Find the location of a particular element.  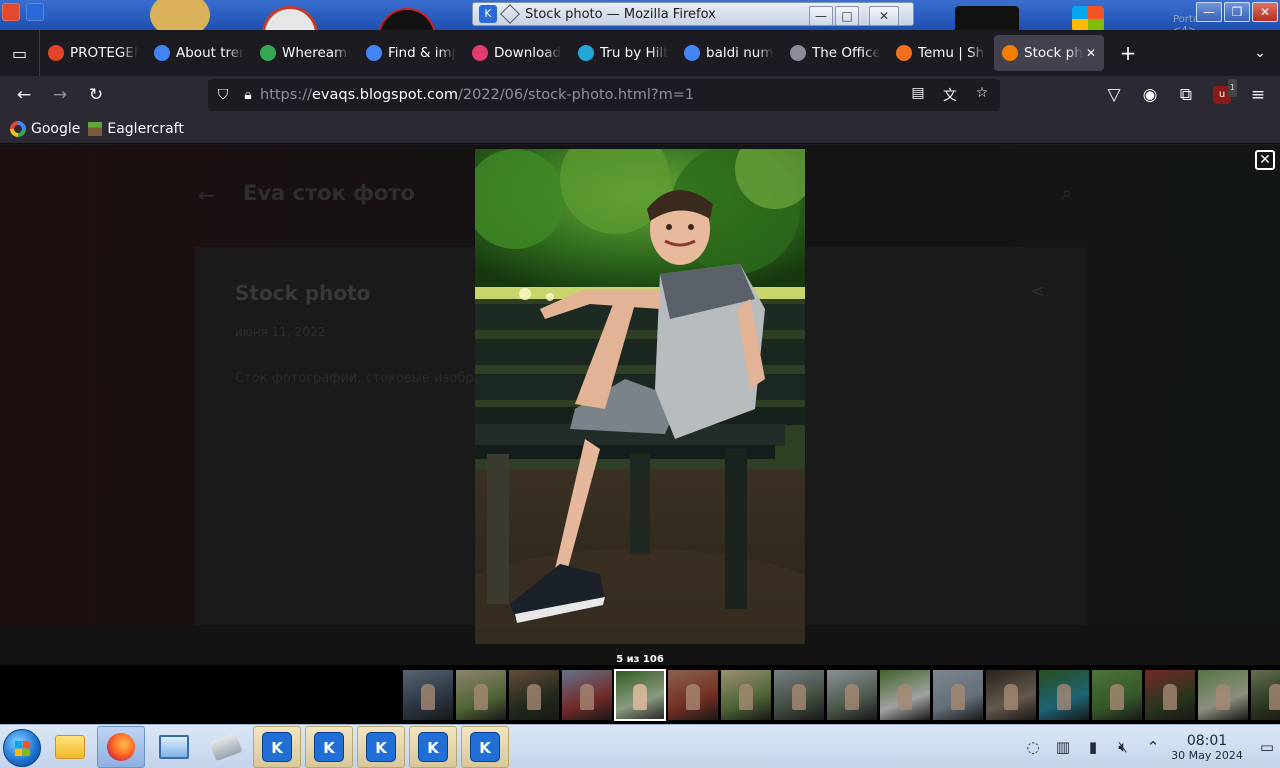

url-scheme: https:// is located at coordinates (286, 95).